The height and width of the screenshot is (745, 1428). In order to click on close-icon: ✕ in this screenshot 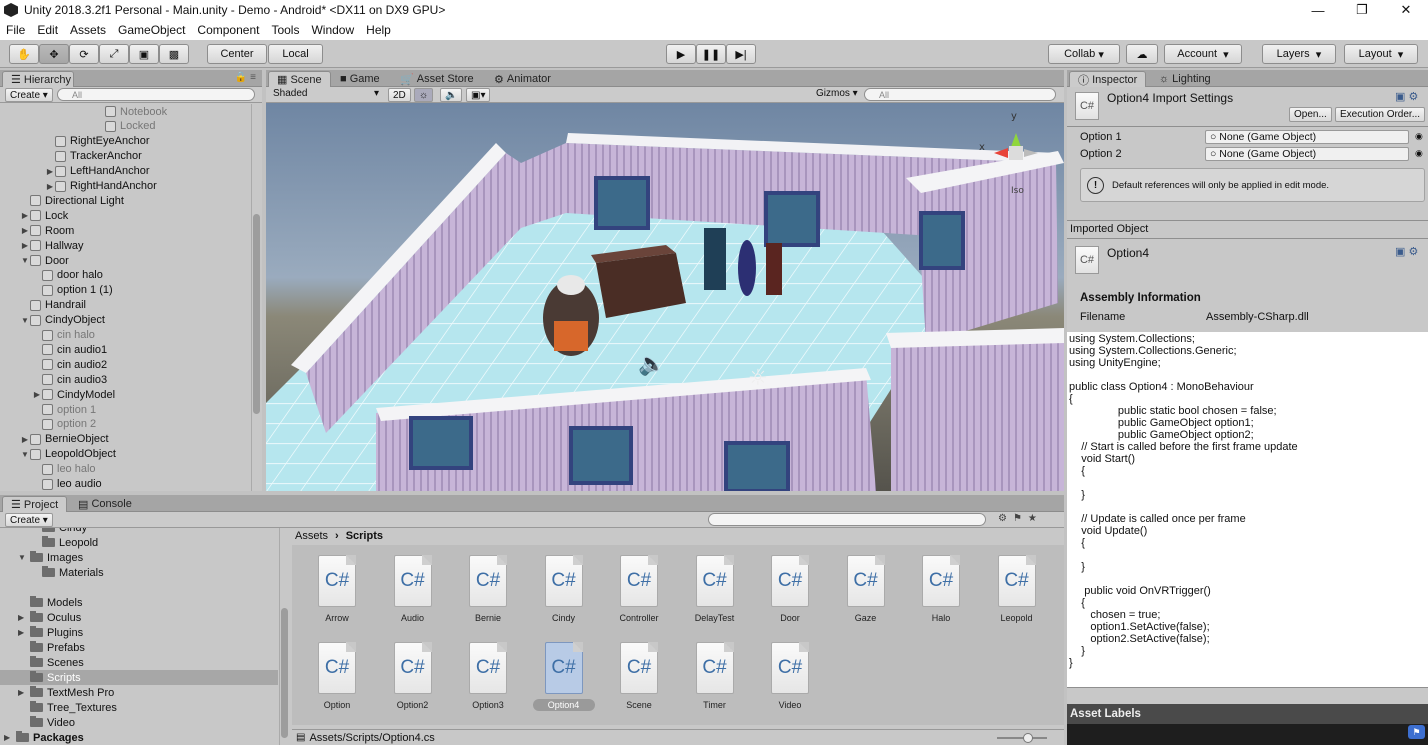, I will do `click(1406, 10)`.